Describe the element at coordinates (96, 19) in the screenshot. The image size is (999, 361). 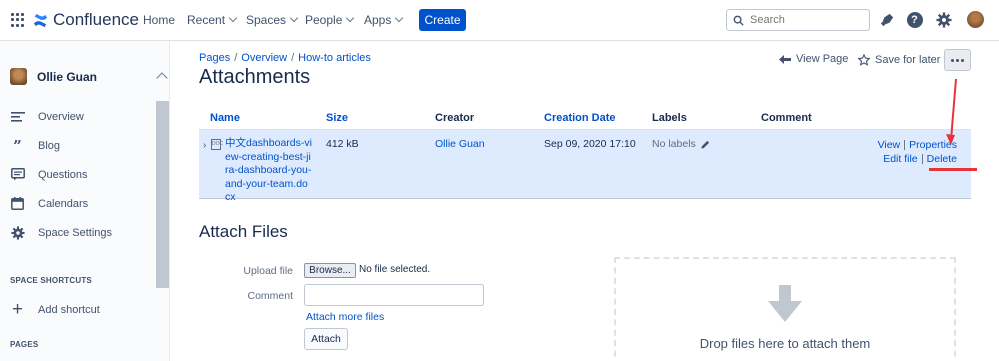
I see `logo-text: Confluence` at that location.